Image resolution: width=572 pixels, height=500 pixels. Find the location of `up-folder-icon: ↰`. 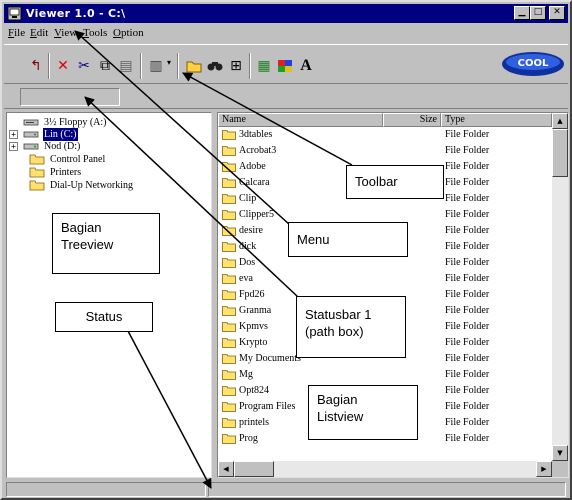

up-folder-icon: ↰ is located at coordinates (36, 66).